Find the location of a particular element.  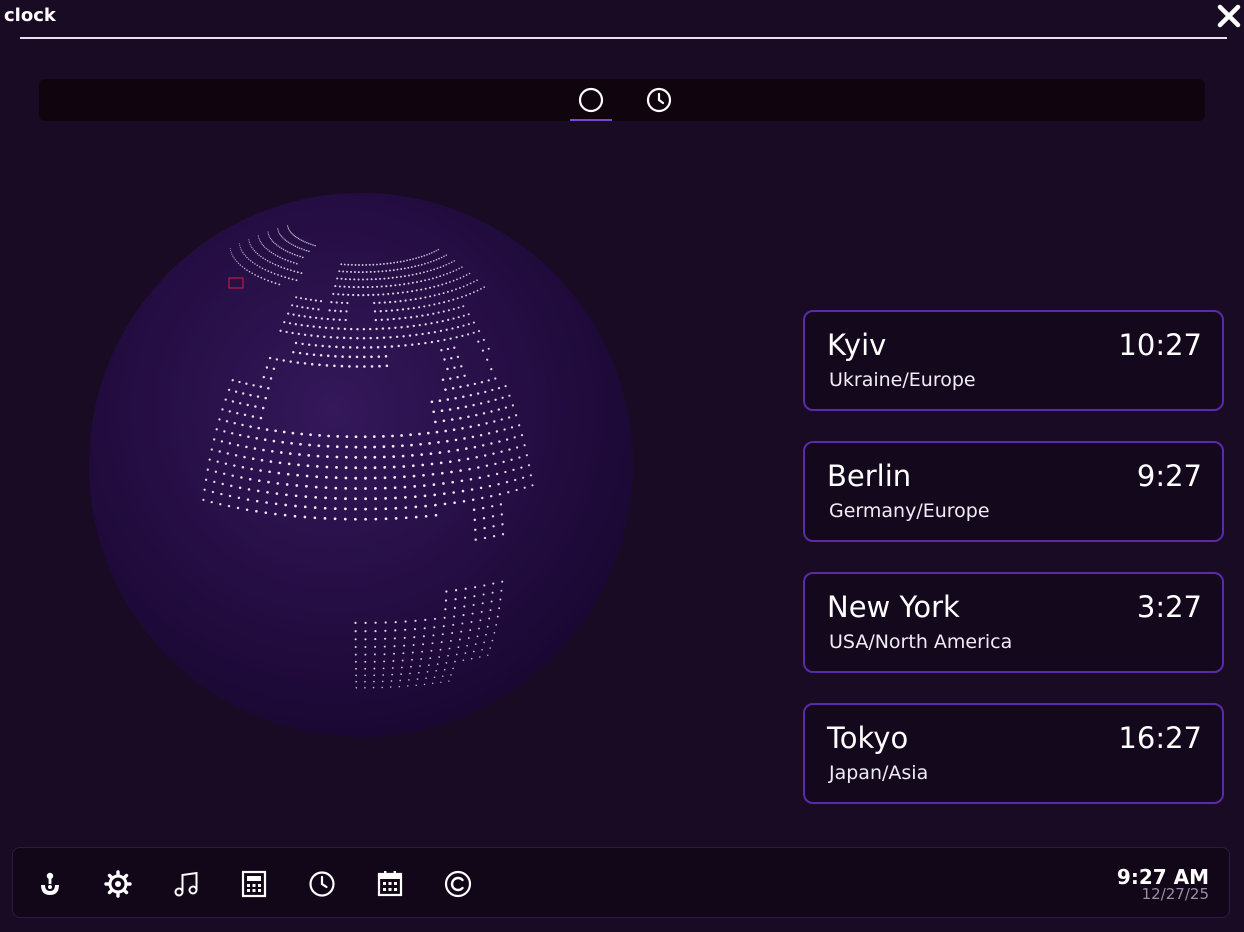

copyright-icon is located at coordinates (458, 884).